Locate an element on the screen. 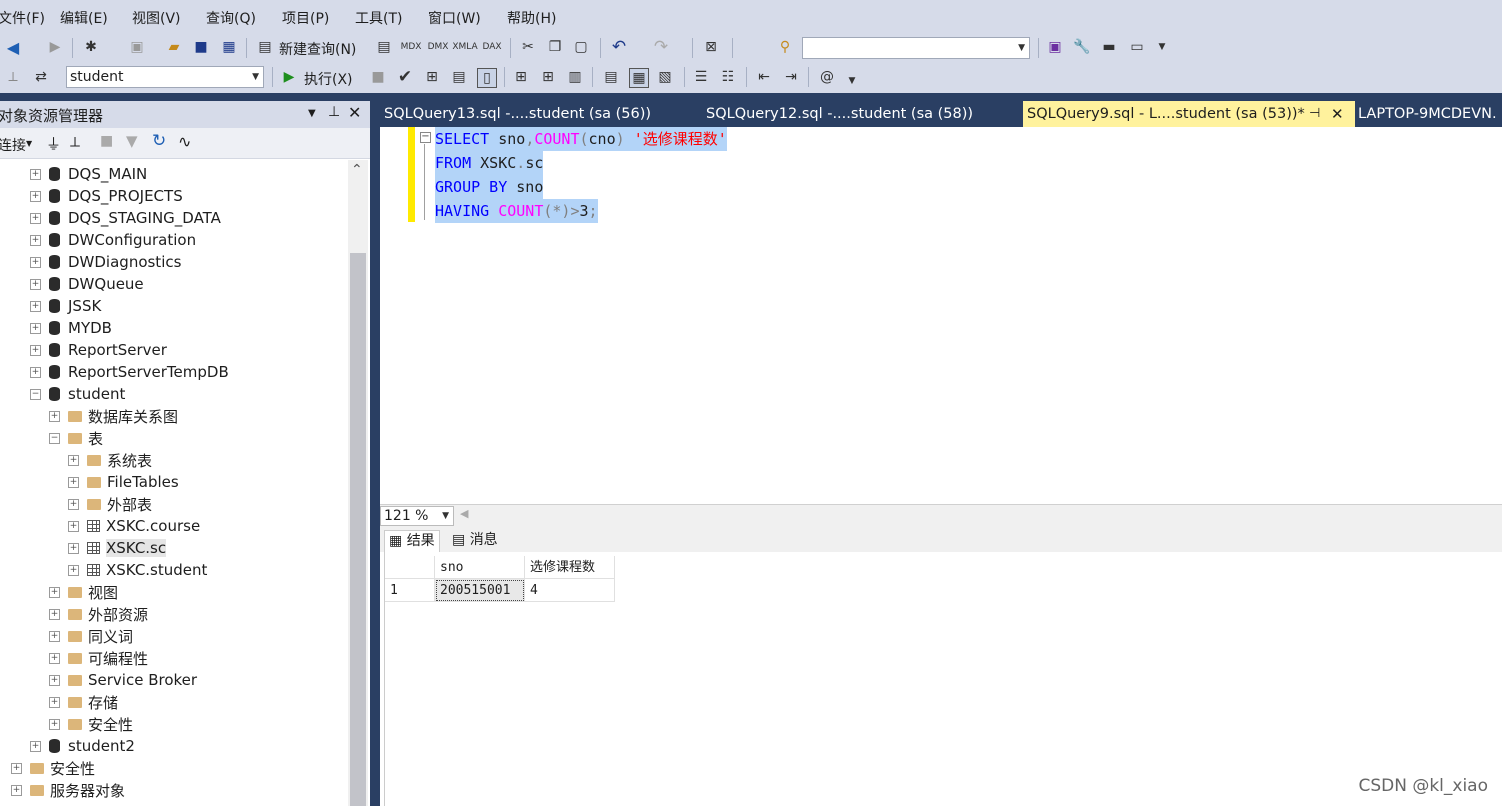 This screenshot has width=1502, height=806. column-header-sno: sno is located at coordinates (480, 567).